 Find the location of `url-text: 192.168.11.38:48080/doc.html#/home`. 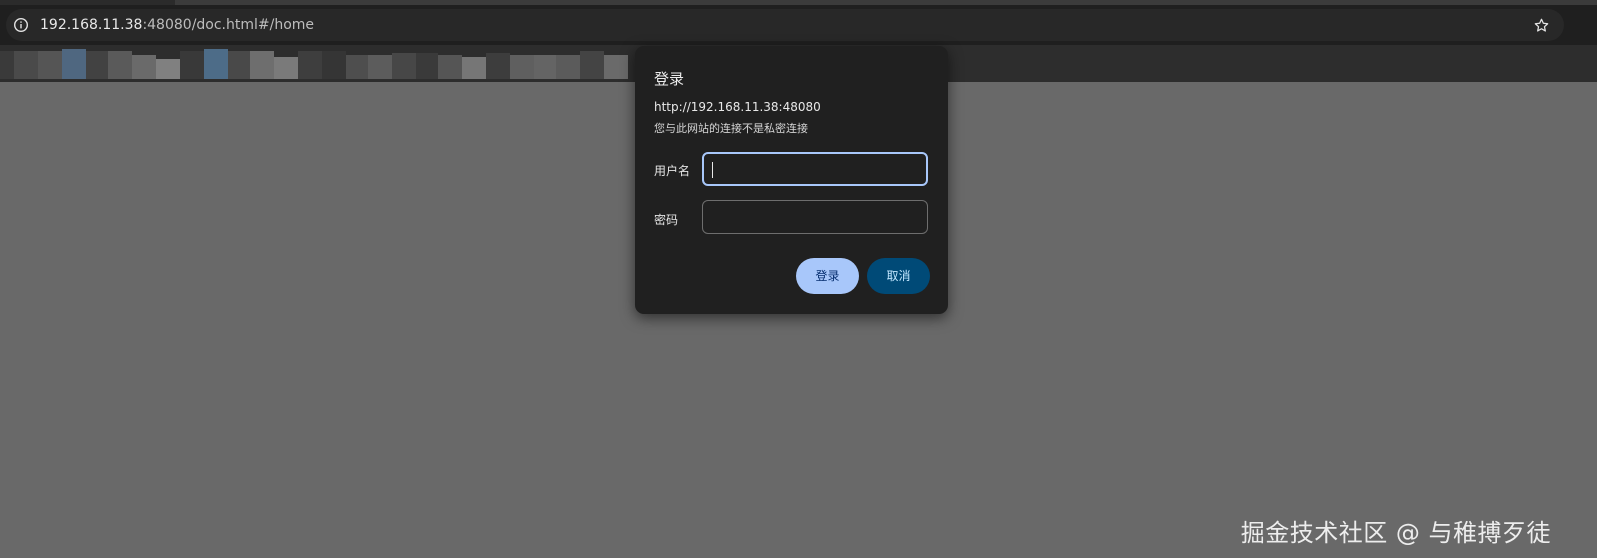

url-text: 192.168.11.38:48080/doc.html#/home is located at coordinates (177, 25).